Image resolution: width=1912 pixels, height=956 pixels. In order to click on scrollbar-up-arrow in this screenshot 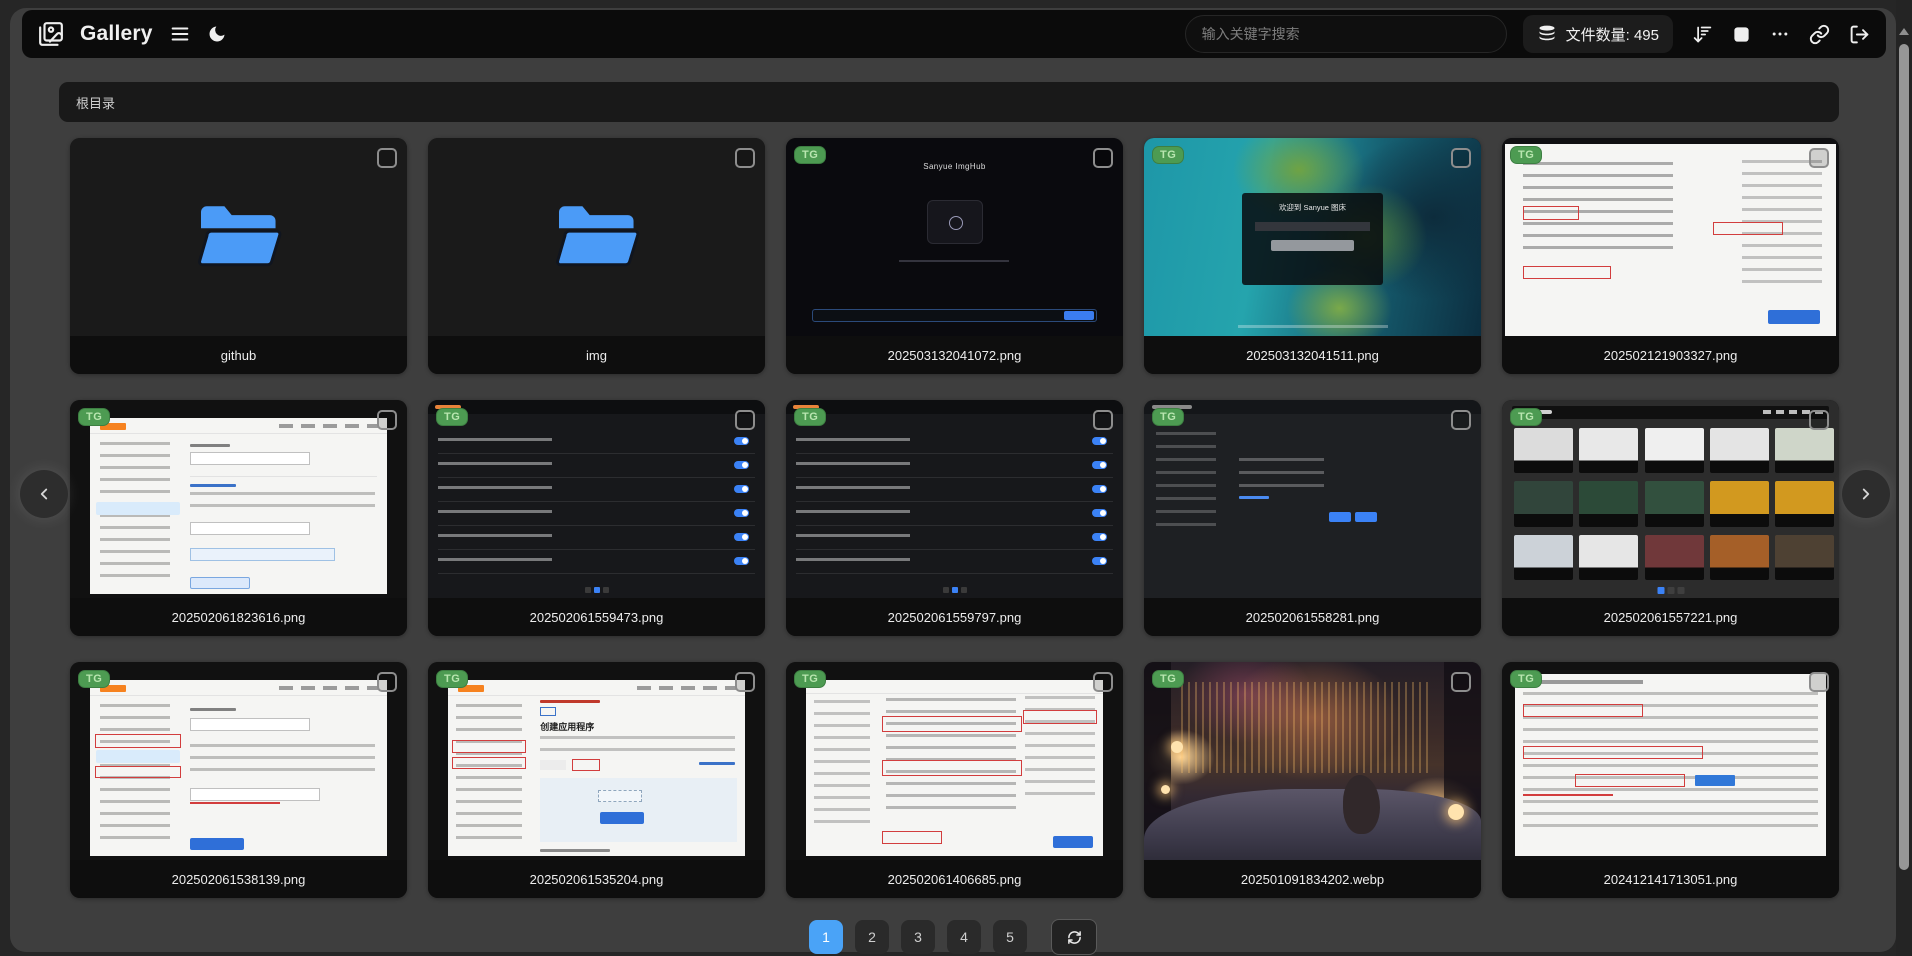, I will do `click(1904, 31)`.